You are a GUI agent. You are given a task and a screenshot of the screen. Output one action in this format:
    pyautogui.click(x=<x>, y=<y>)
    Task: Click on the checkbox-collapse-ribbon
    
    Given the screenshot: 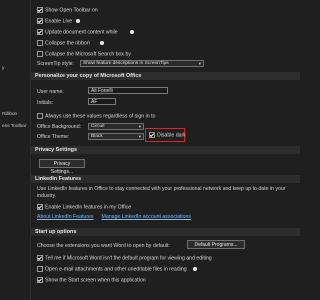 What is the action you would take?
    pyautogui.click(x=40, y=43)
    